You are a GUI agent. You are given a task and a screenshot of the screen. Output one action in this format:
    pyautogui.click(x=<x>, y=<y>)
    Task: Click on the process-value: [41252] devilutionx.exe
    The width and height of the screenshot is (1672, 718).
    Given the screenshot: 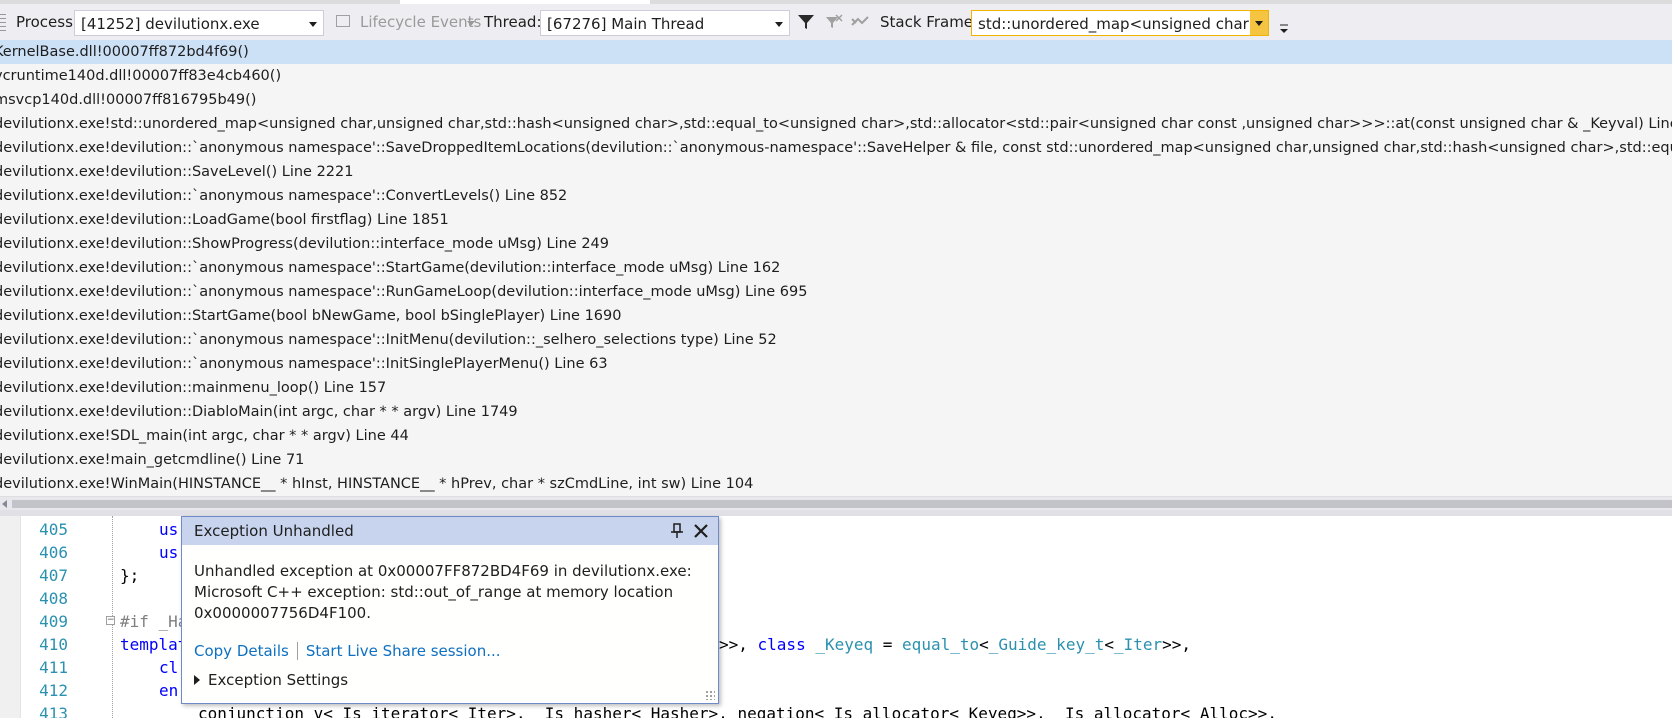 What is the action you would take?
    pyautogui.click(x=170, y=24)
    